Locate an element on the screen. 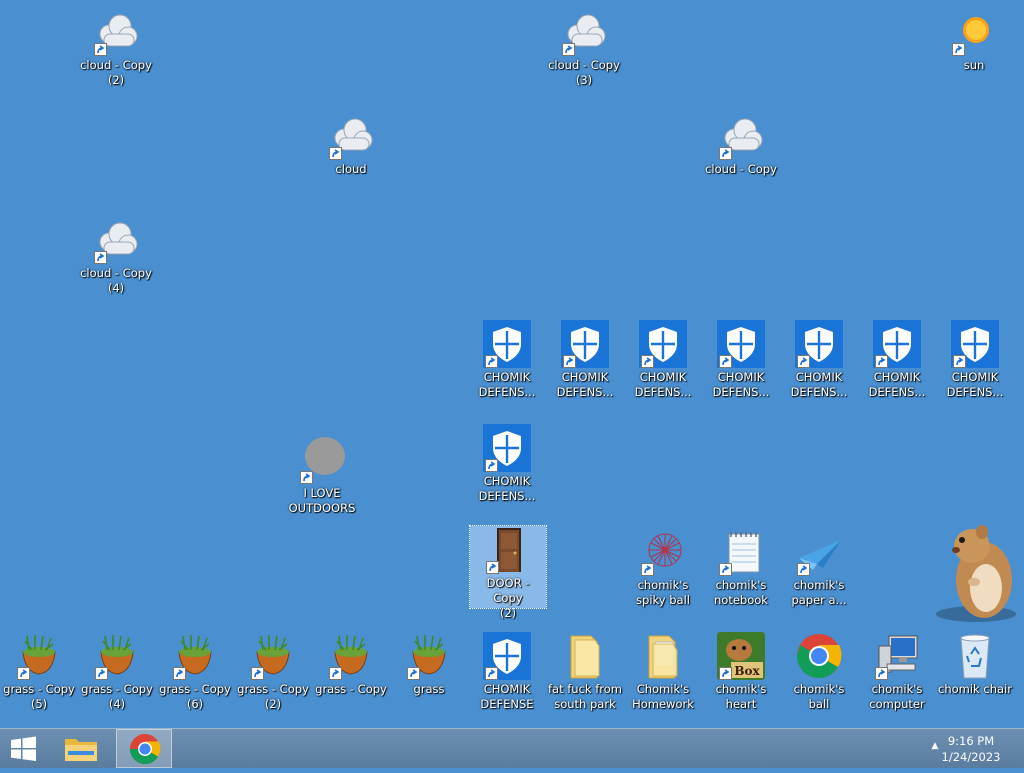 The height and width of the screenshot is (773, 1024). grass-copy-2-shortcut: grass - Copy (2) is located at coordinates (273, 672).